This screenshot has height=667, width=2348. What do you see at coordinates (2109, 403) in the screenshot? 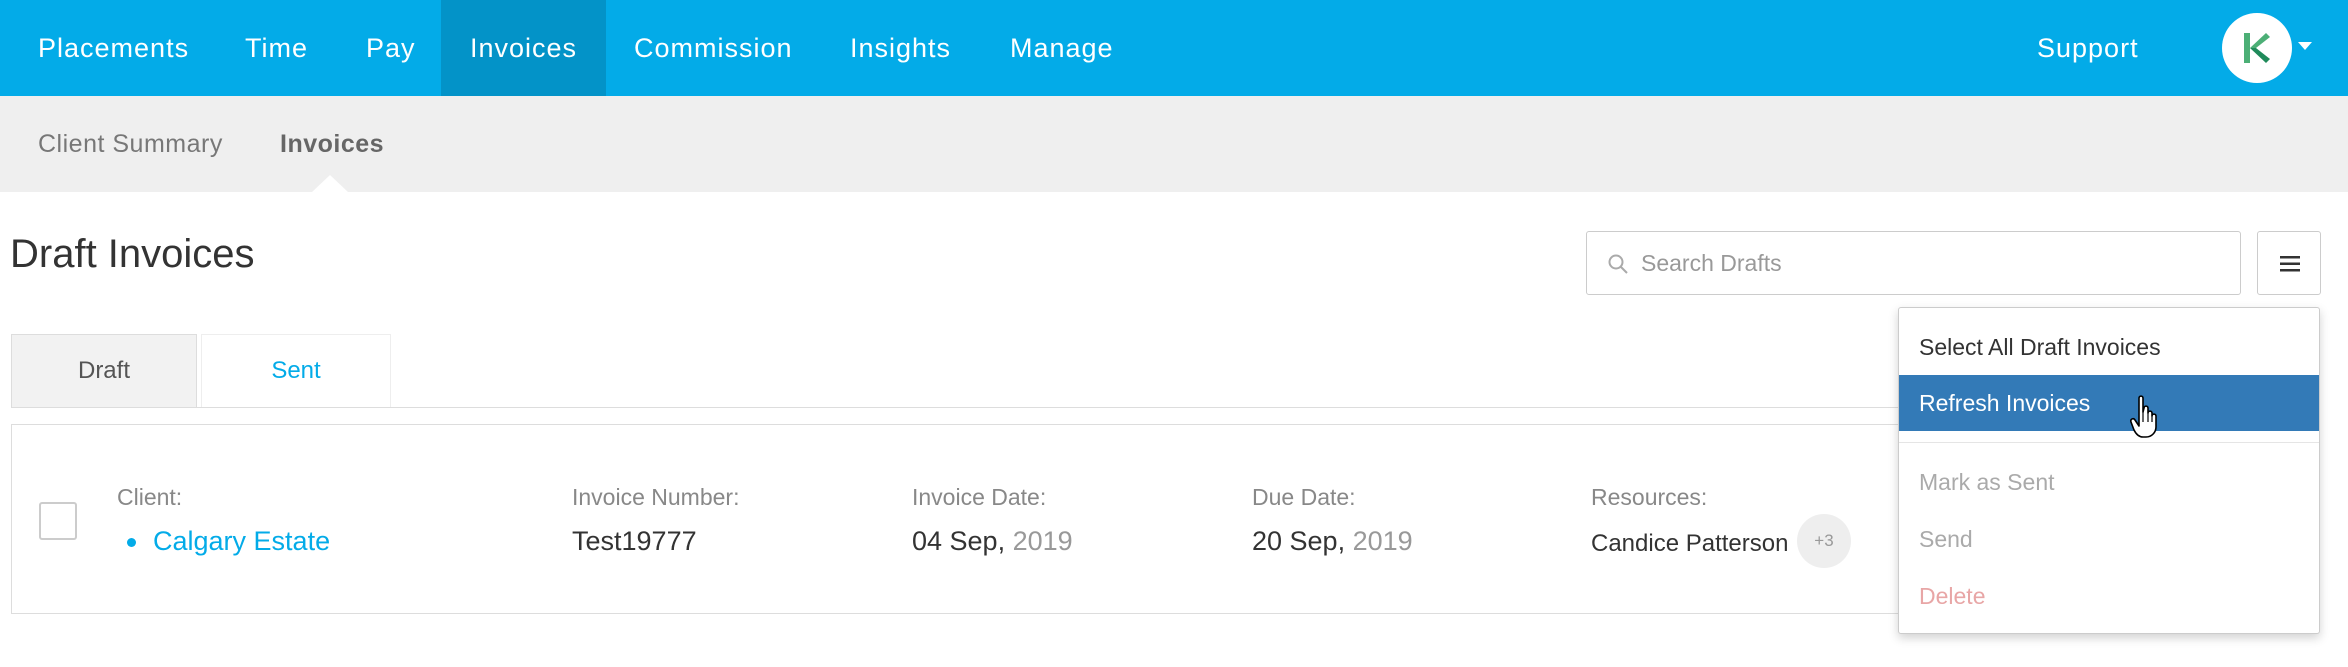
I see `menu-item-refresh-invoices: Refresh Invoices` at bounding box center [2109, 403].